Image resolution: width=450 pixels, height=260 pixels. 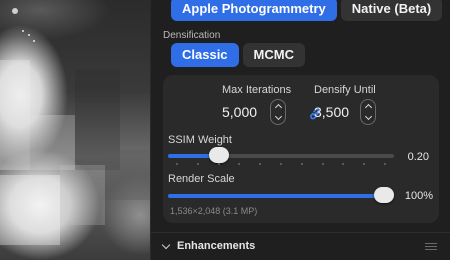 I want to click on mode-option-apple: Apple Photogrammetry, so click(x=254, y=10).